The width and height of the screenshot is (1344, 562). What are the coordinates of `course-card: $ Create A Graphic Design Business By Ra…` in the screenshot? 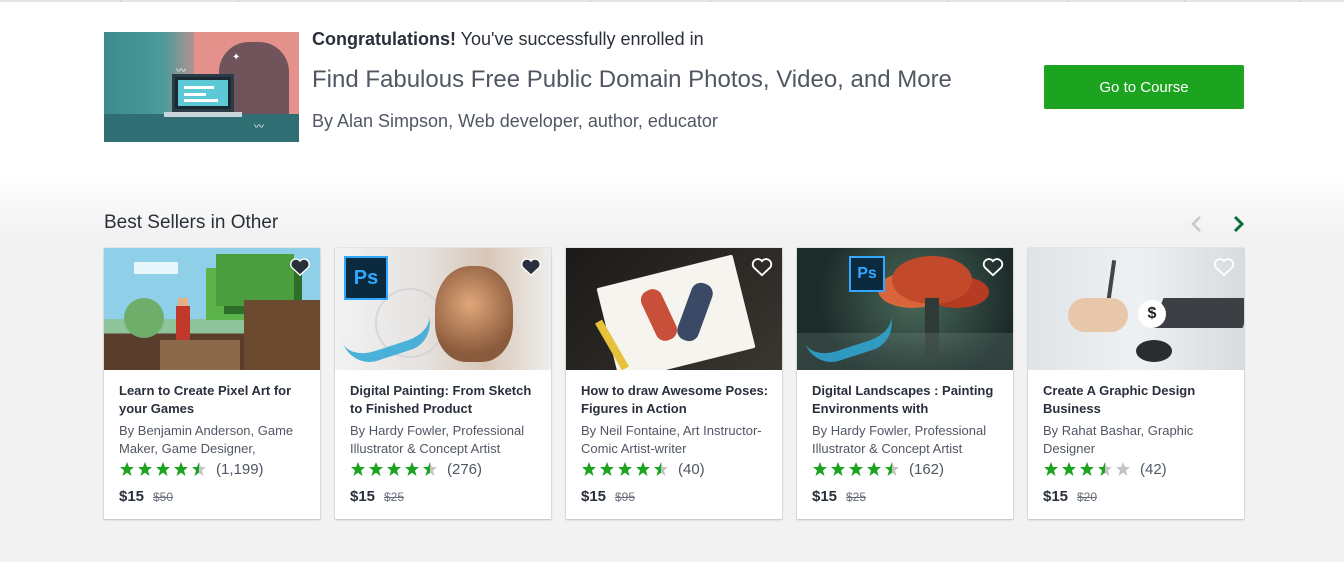 It's located at (1136, 383).